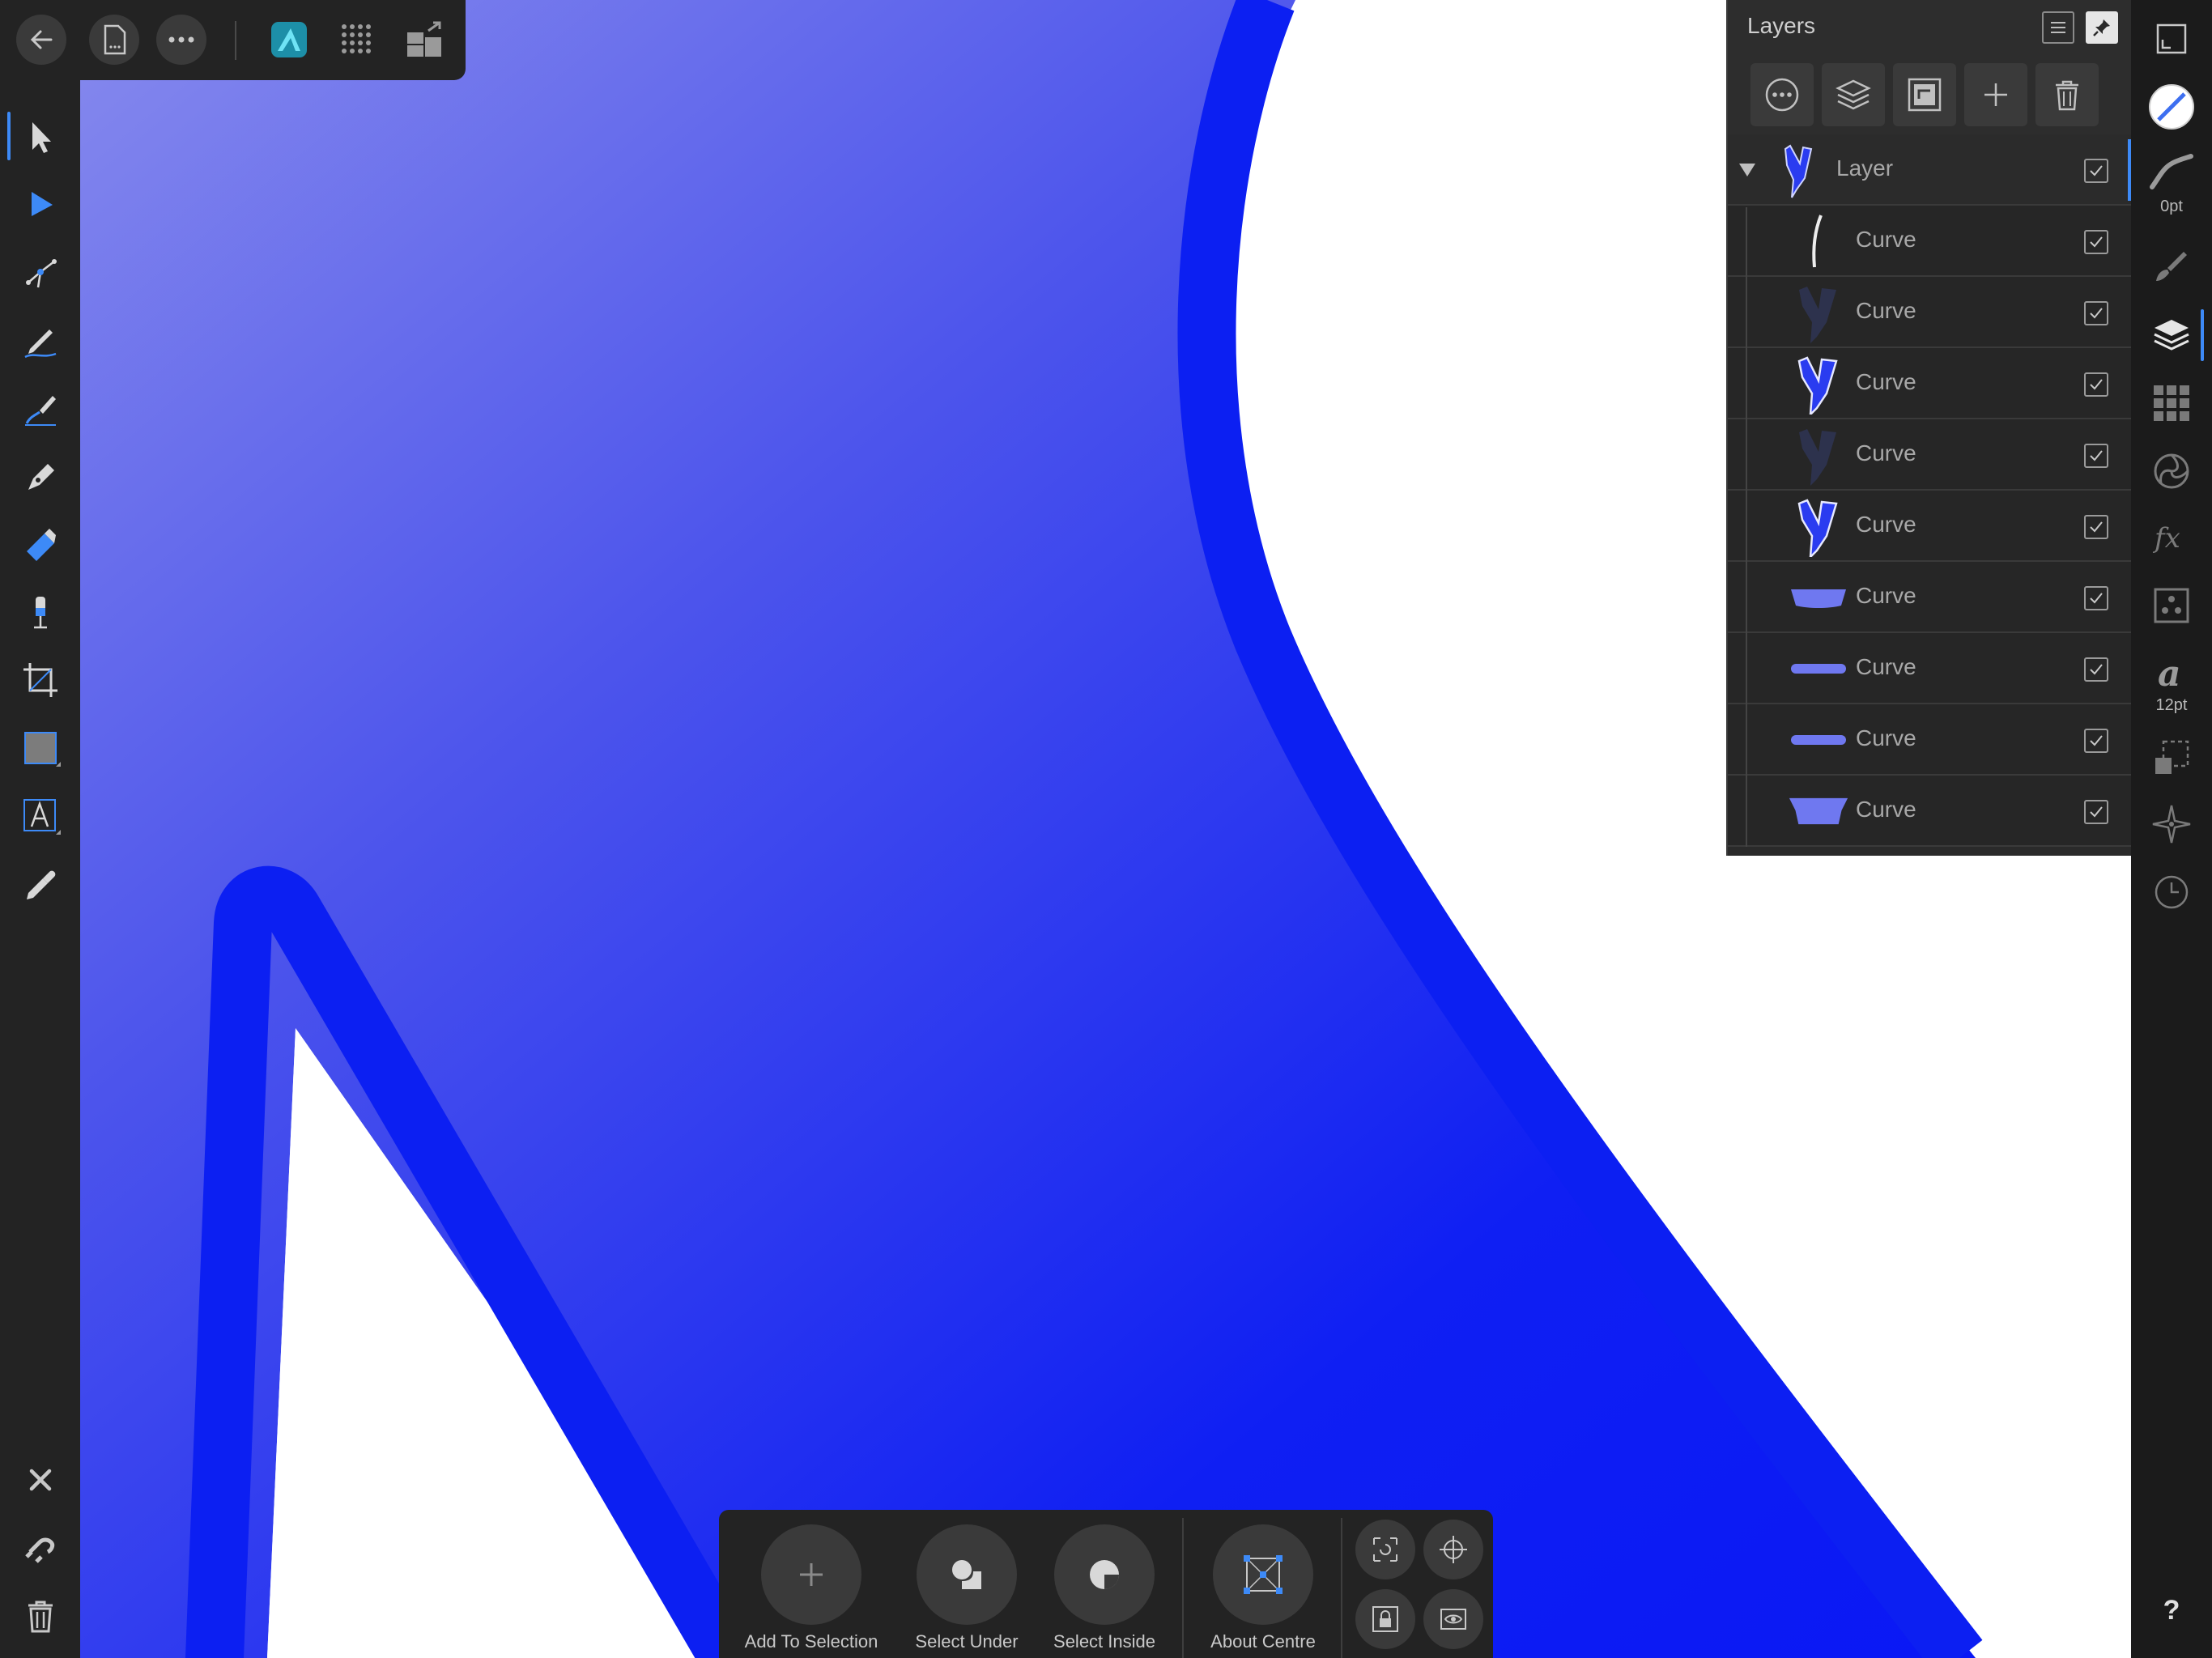 This screenshot has height=1658, width=2212. I want to click on color-swatch-button, so click(2171, 107).